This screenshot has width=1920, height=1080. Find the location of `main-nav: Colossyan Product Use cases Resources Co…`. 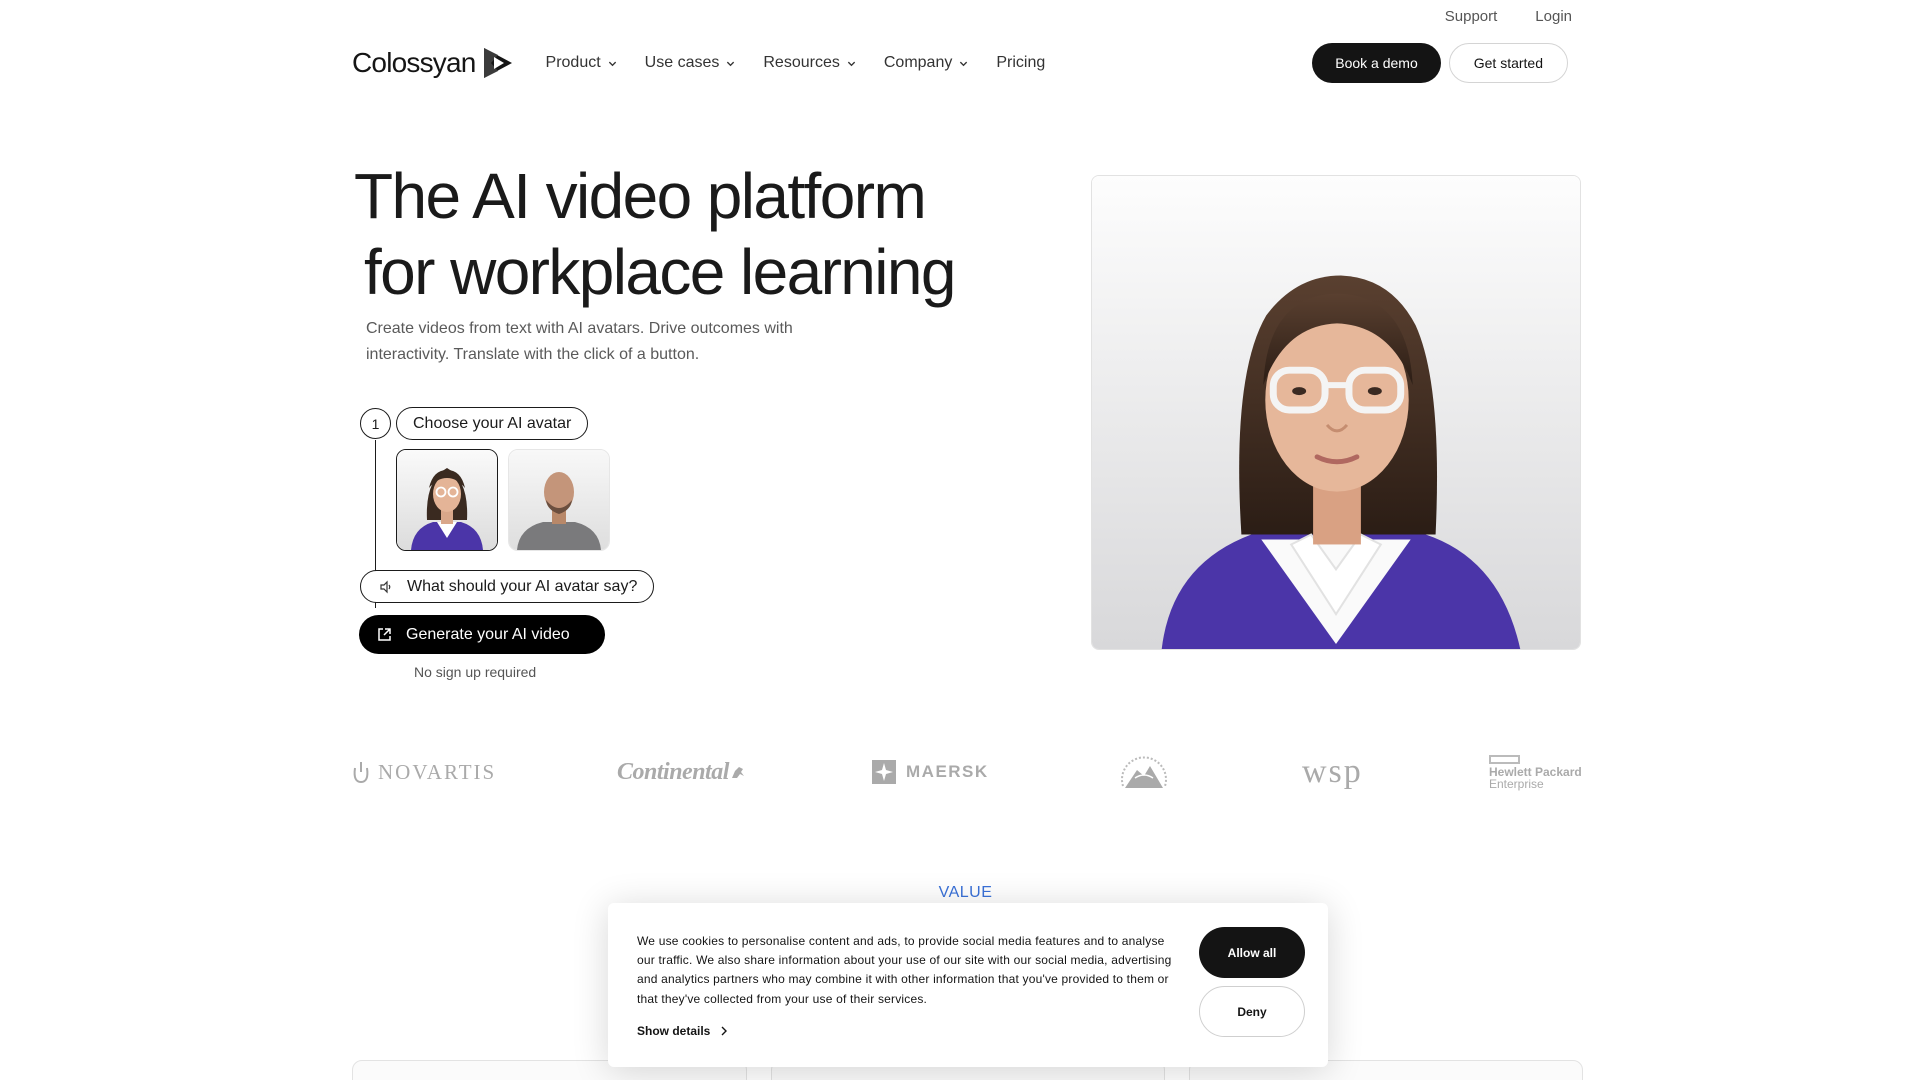

main-nav: Colossyan Product Use cases Resources Co… is located at coordinates (960, 63).